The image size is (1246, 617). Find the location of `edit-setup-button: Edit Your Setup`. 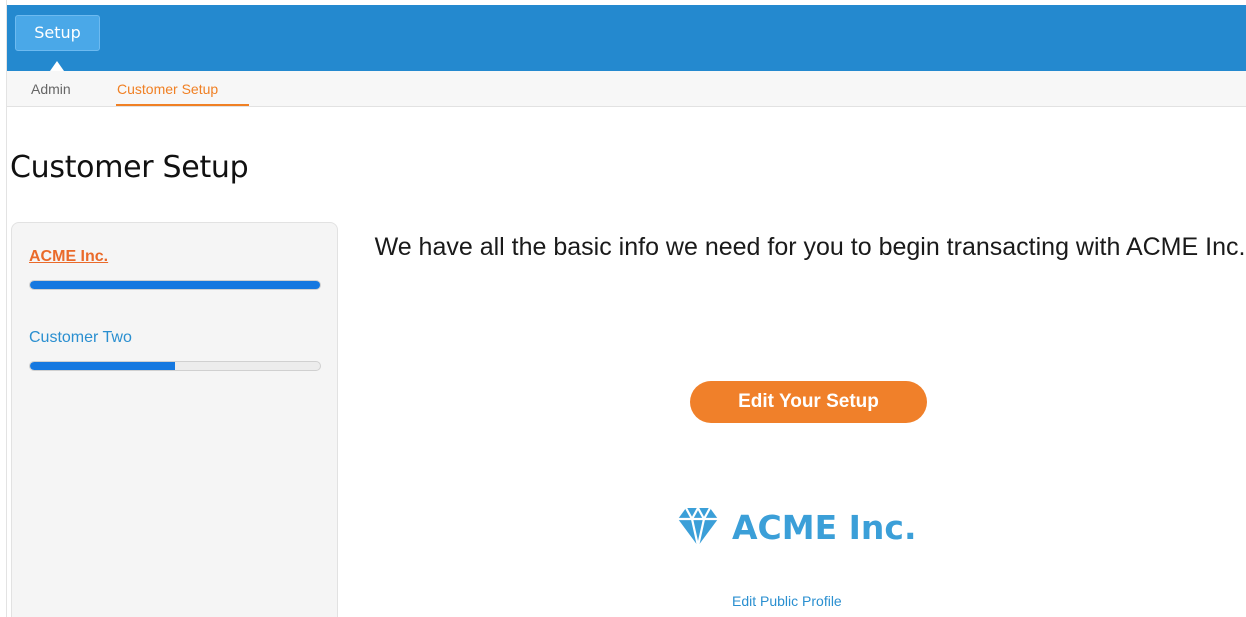

edit-setup-button: Edit Your Setup is located at coordinates (808, 402).